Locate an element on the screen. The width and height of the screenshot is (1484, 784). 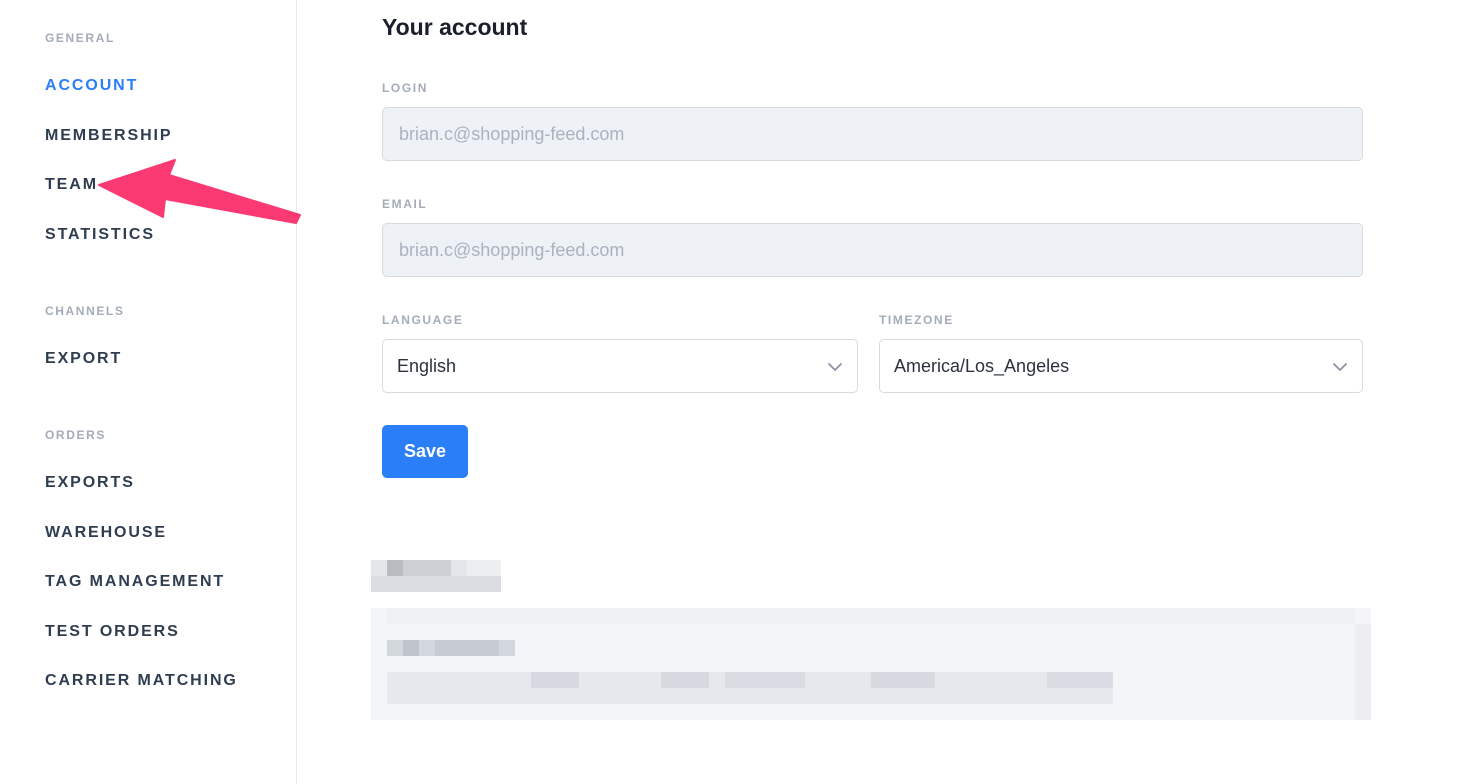
email-label: EMAIL is located at coordinates (405, 204).